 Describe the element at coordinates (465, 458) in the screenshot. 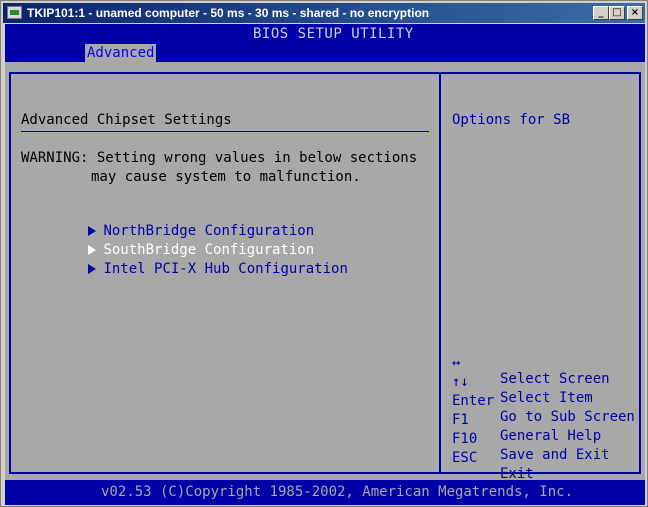

I see `key-label: ESC` at that location.